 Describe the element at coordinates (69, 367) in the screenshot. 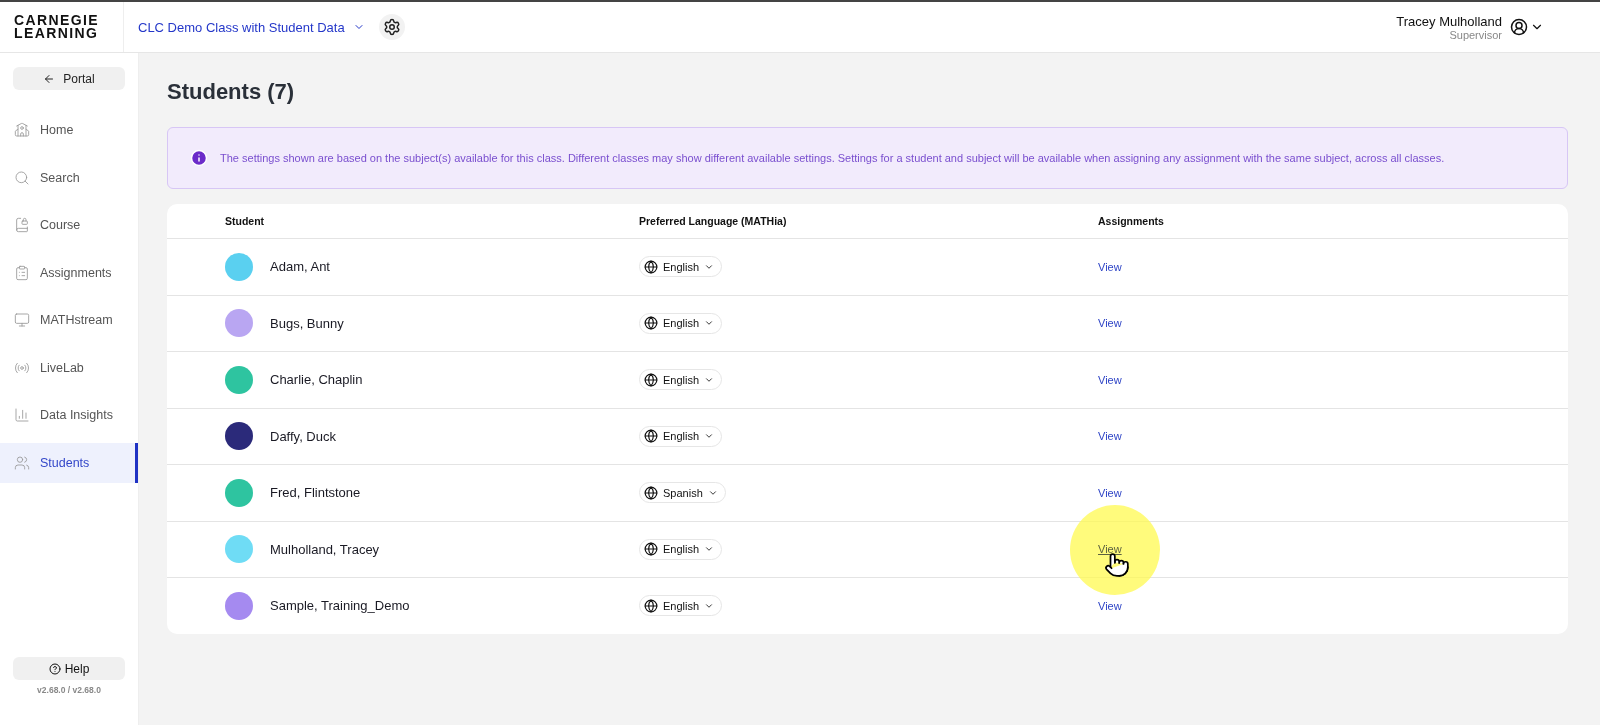

I see `nav-item: LiveLab` at that location.